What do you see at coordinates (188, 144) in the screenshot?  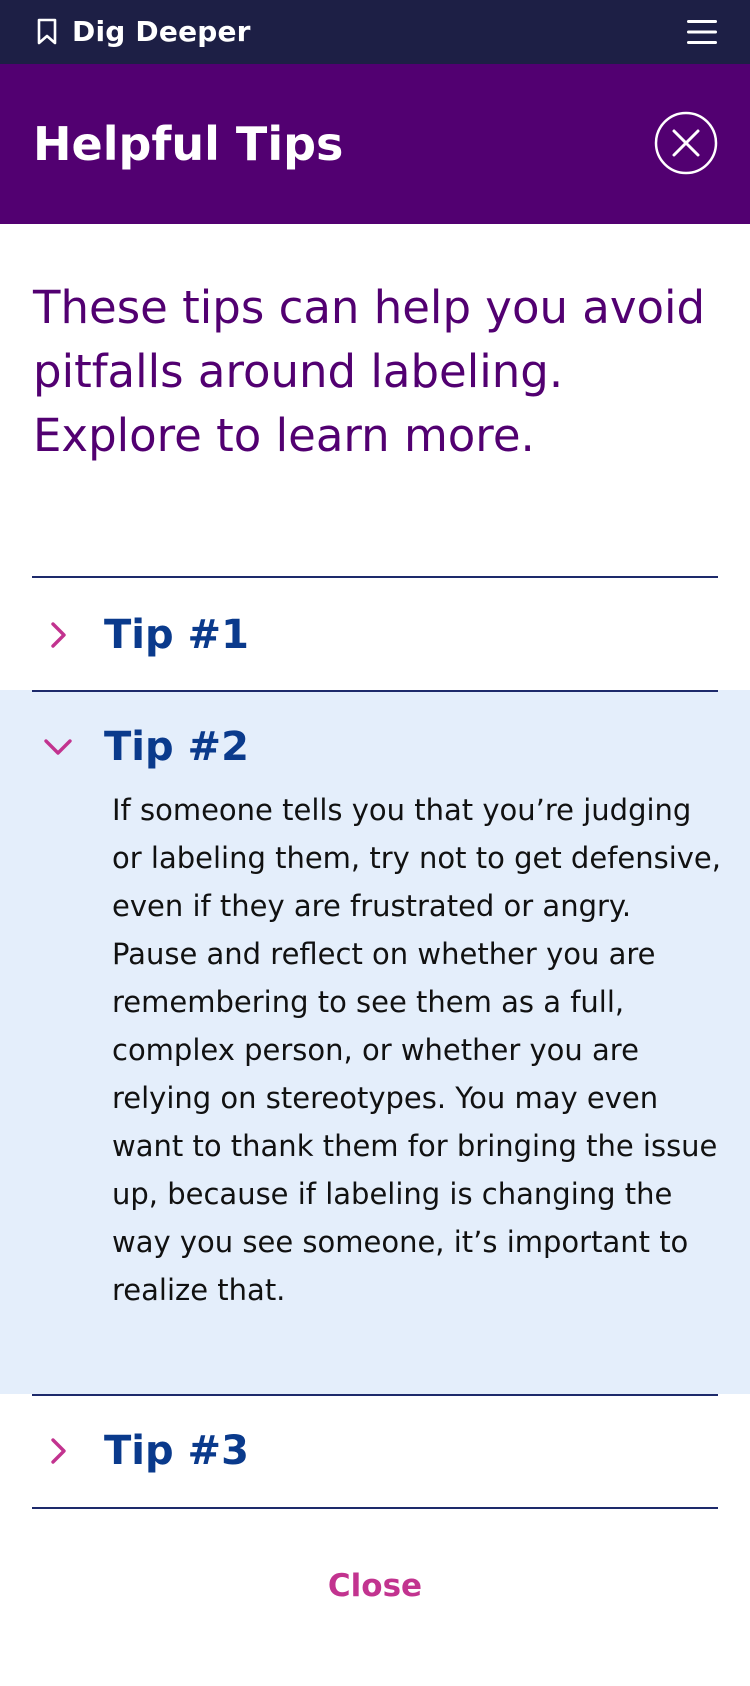 I see `dialog-title: Helpful Tips` at bounding box center [188, 144].